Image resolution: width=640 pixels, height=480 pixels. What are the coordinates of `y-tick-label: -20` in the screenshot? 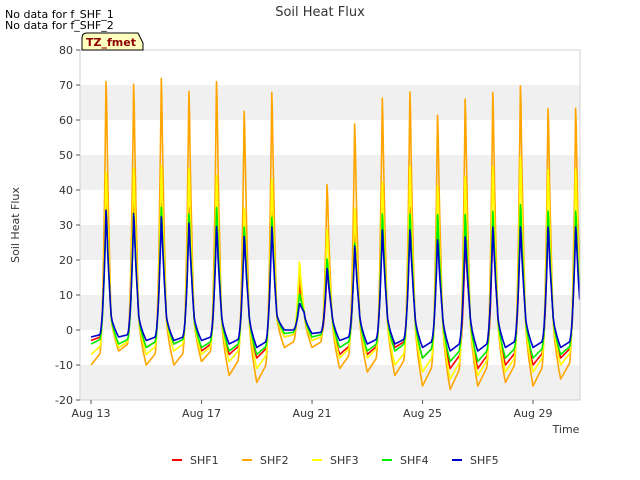 It's located at (64, 400).